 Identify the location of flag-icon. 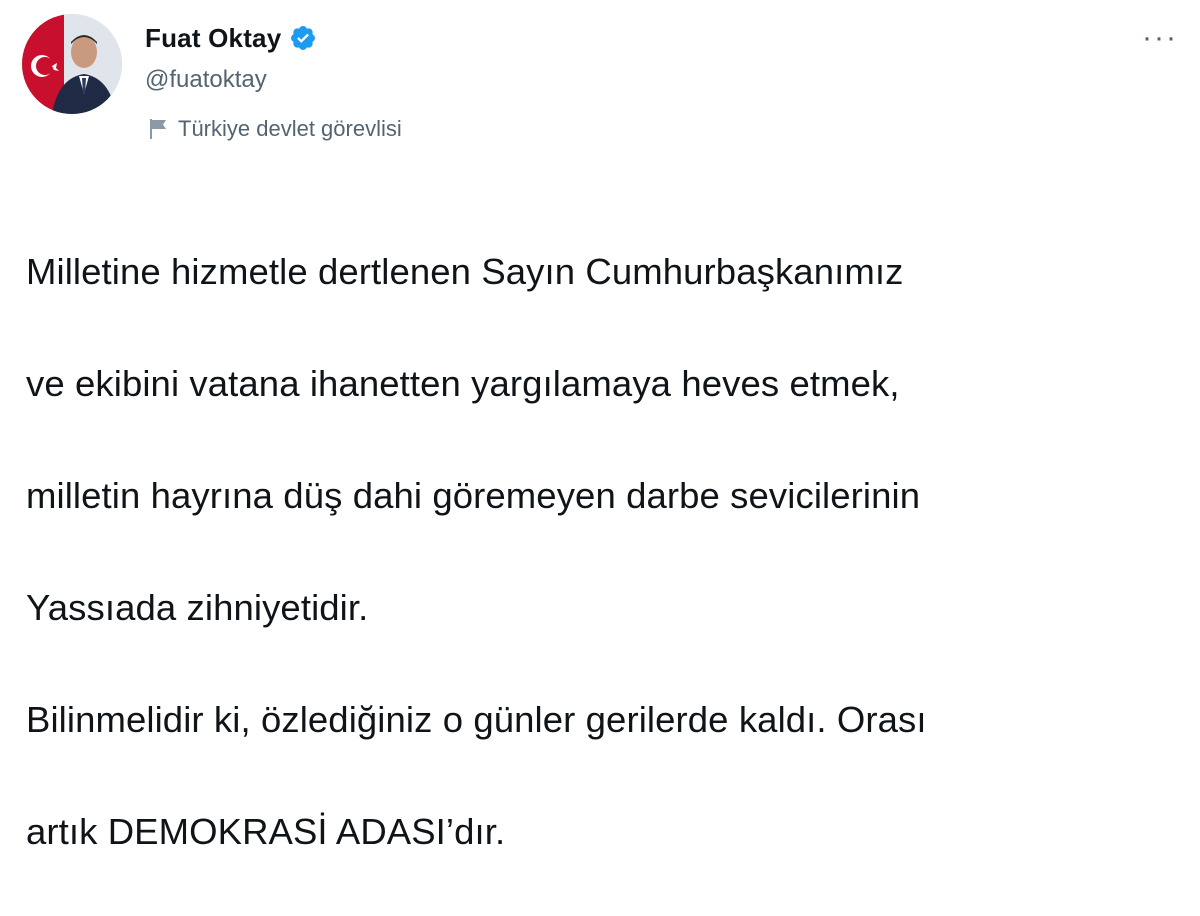
(159, 129).